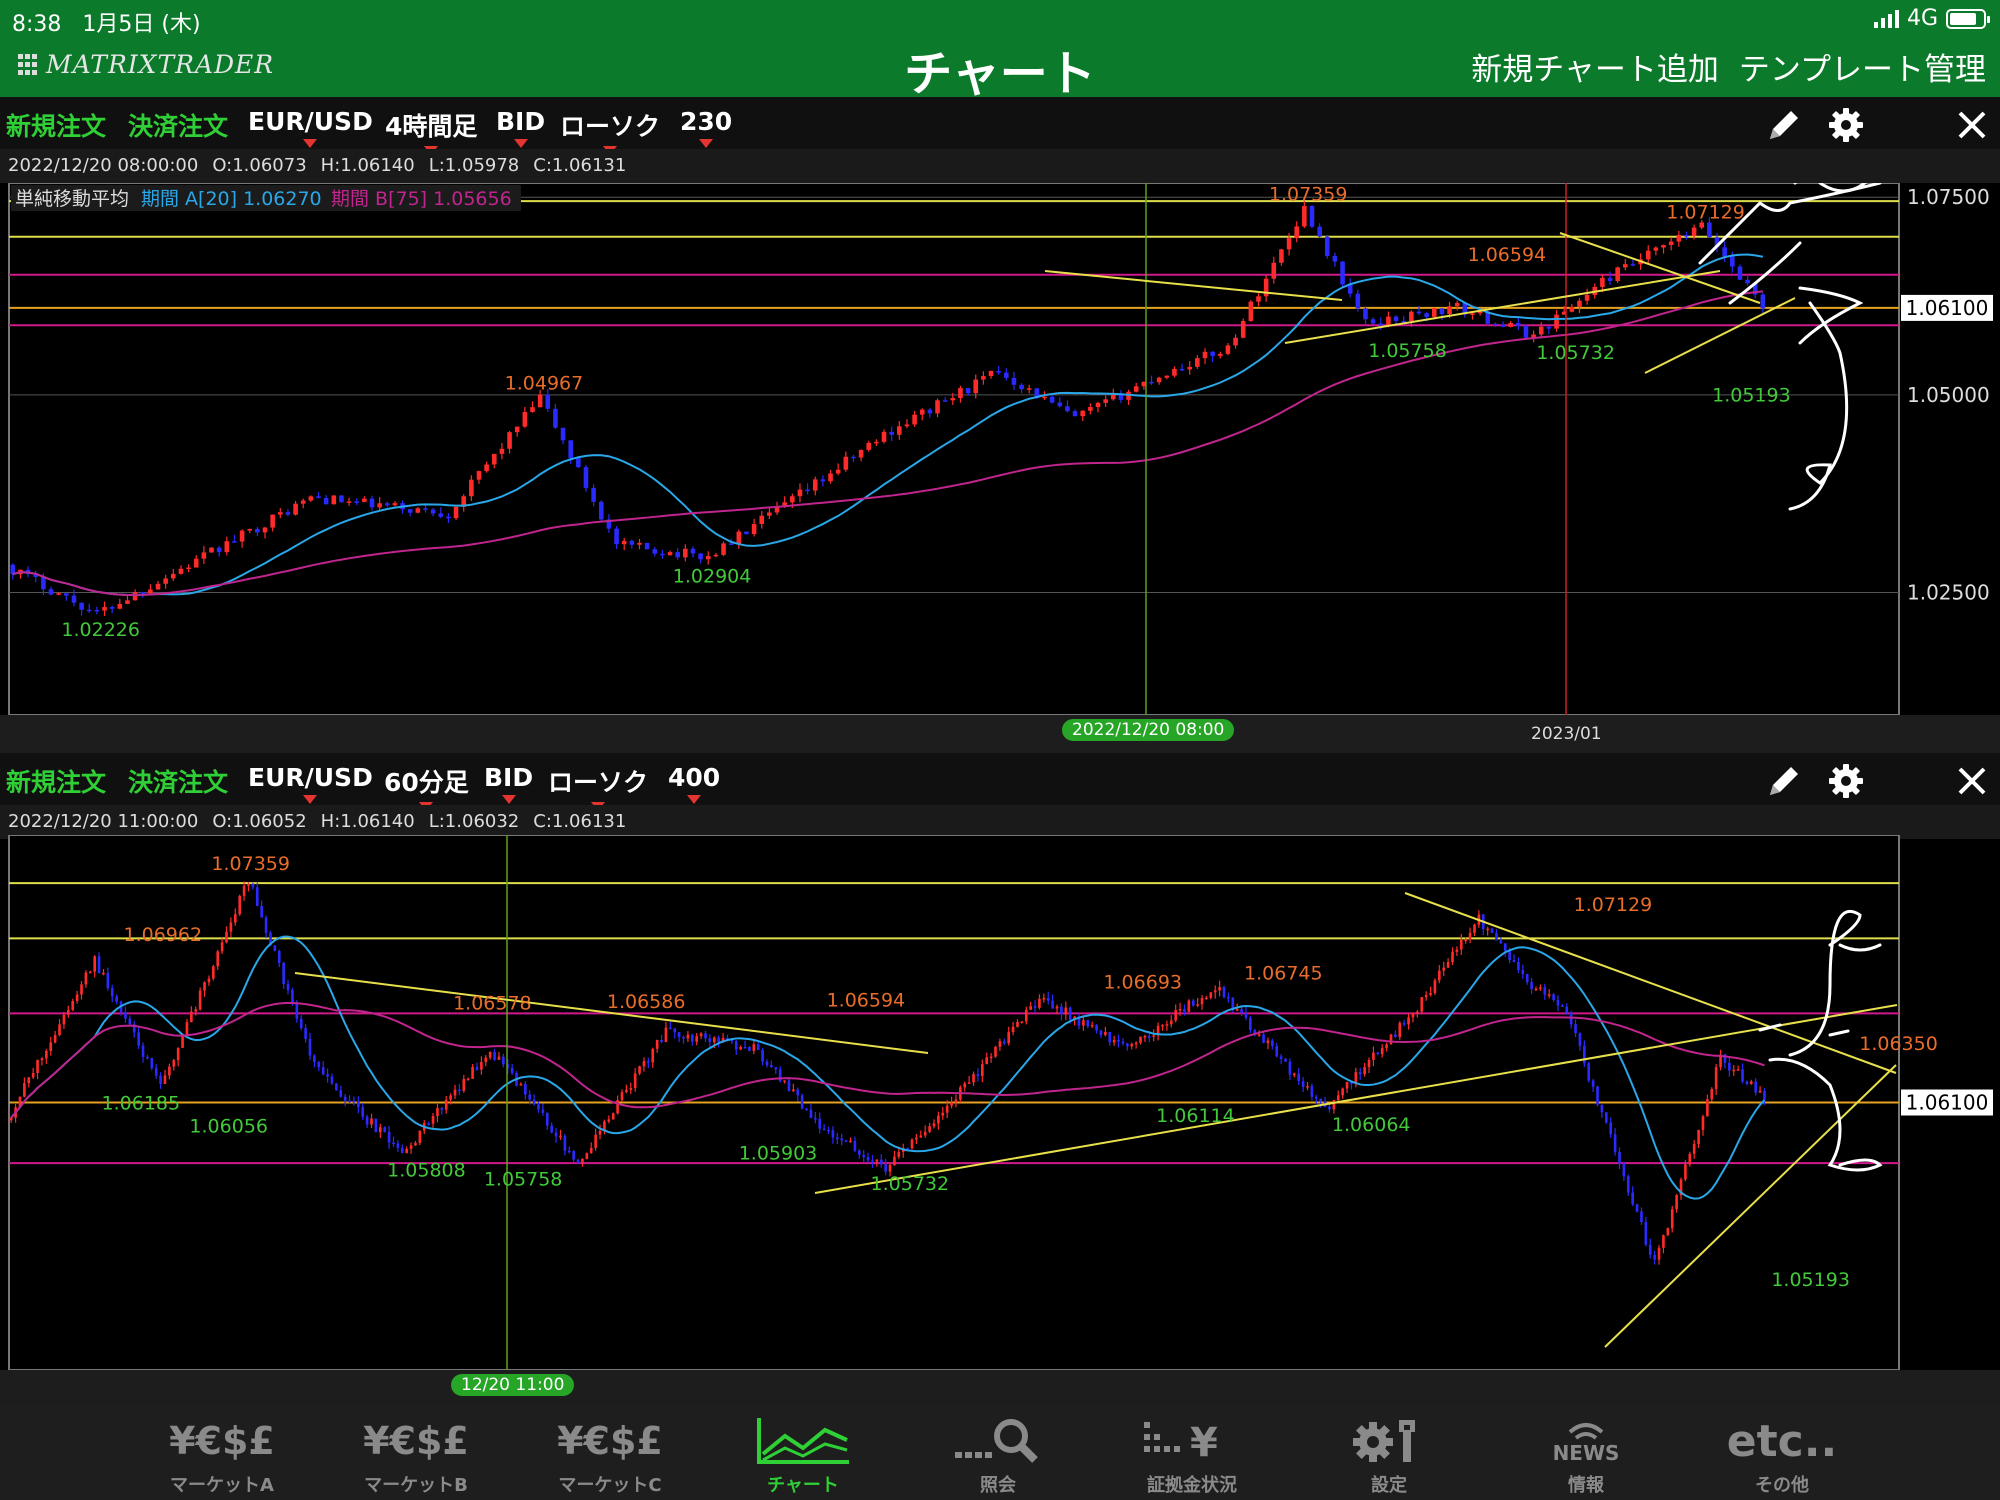 The height and width of the screenshot is (1500, 2000). I want to click on tab-inquiry: 照会, so click(998, 1455).